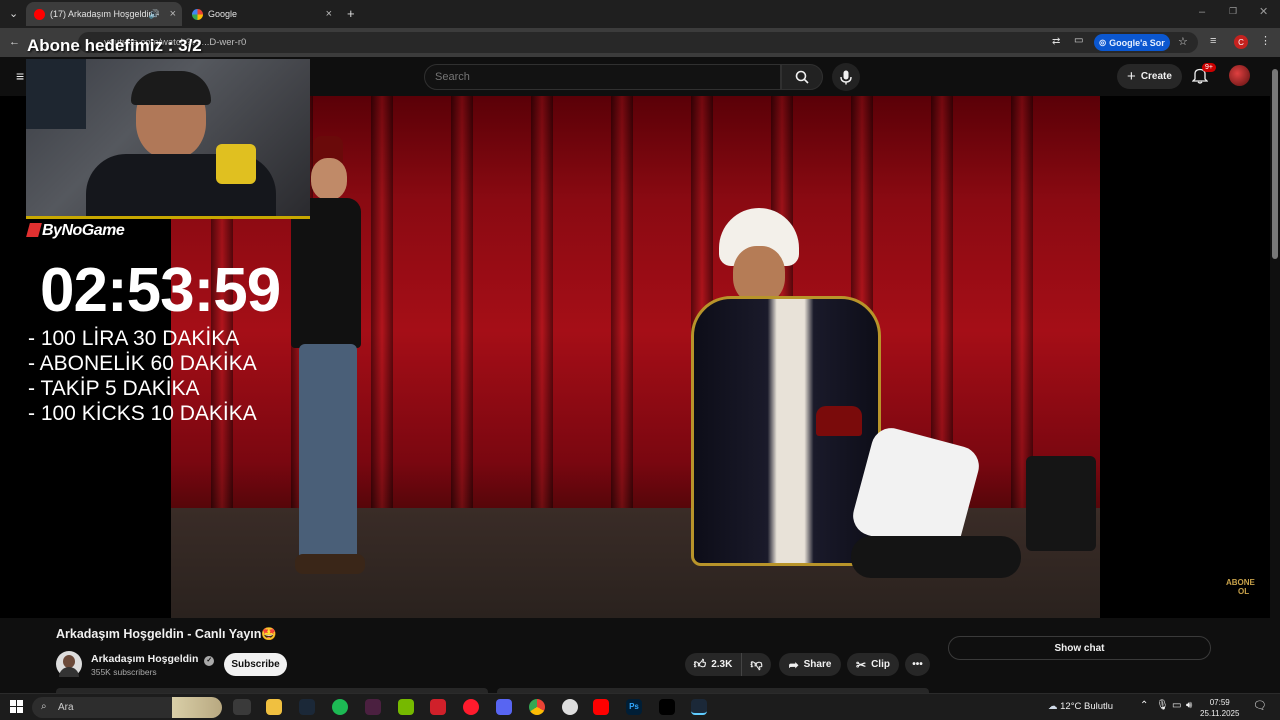 The width and height of the screenshot is (1280, 720). I want to click on voice-search-button, so click(846, 77).